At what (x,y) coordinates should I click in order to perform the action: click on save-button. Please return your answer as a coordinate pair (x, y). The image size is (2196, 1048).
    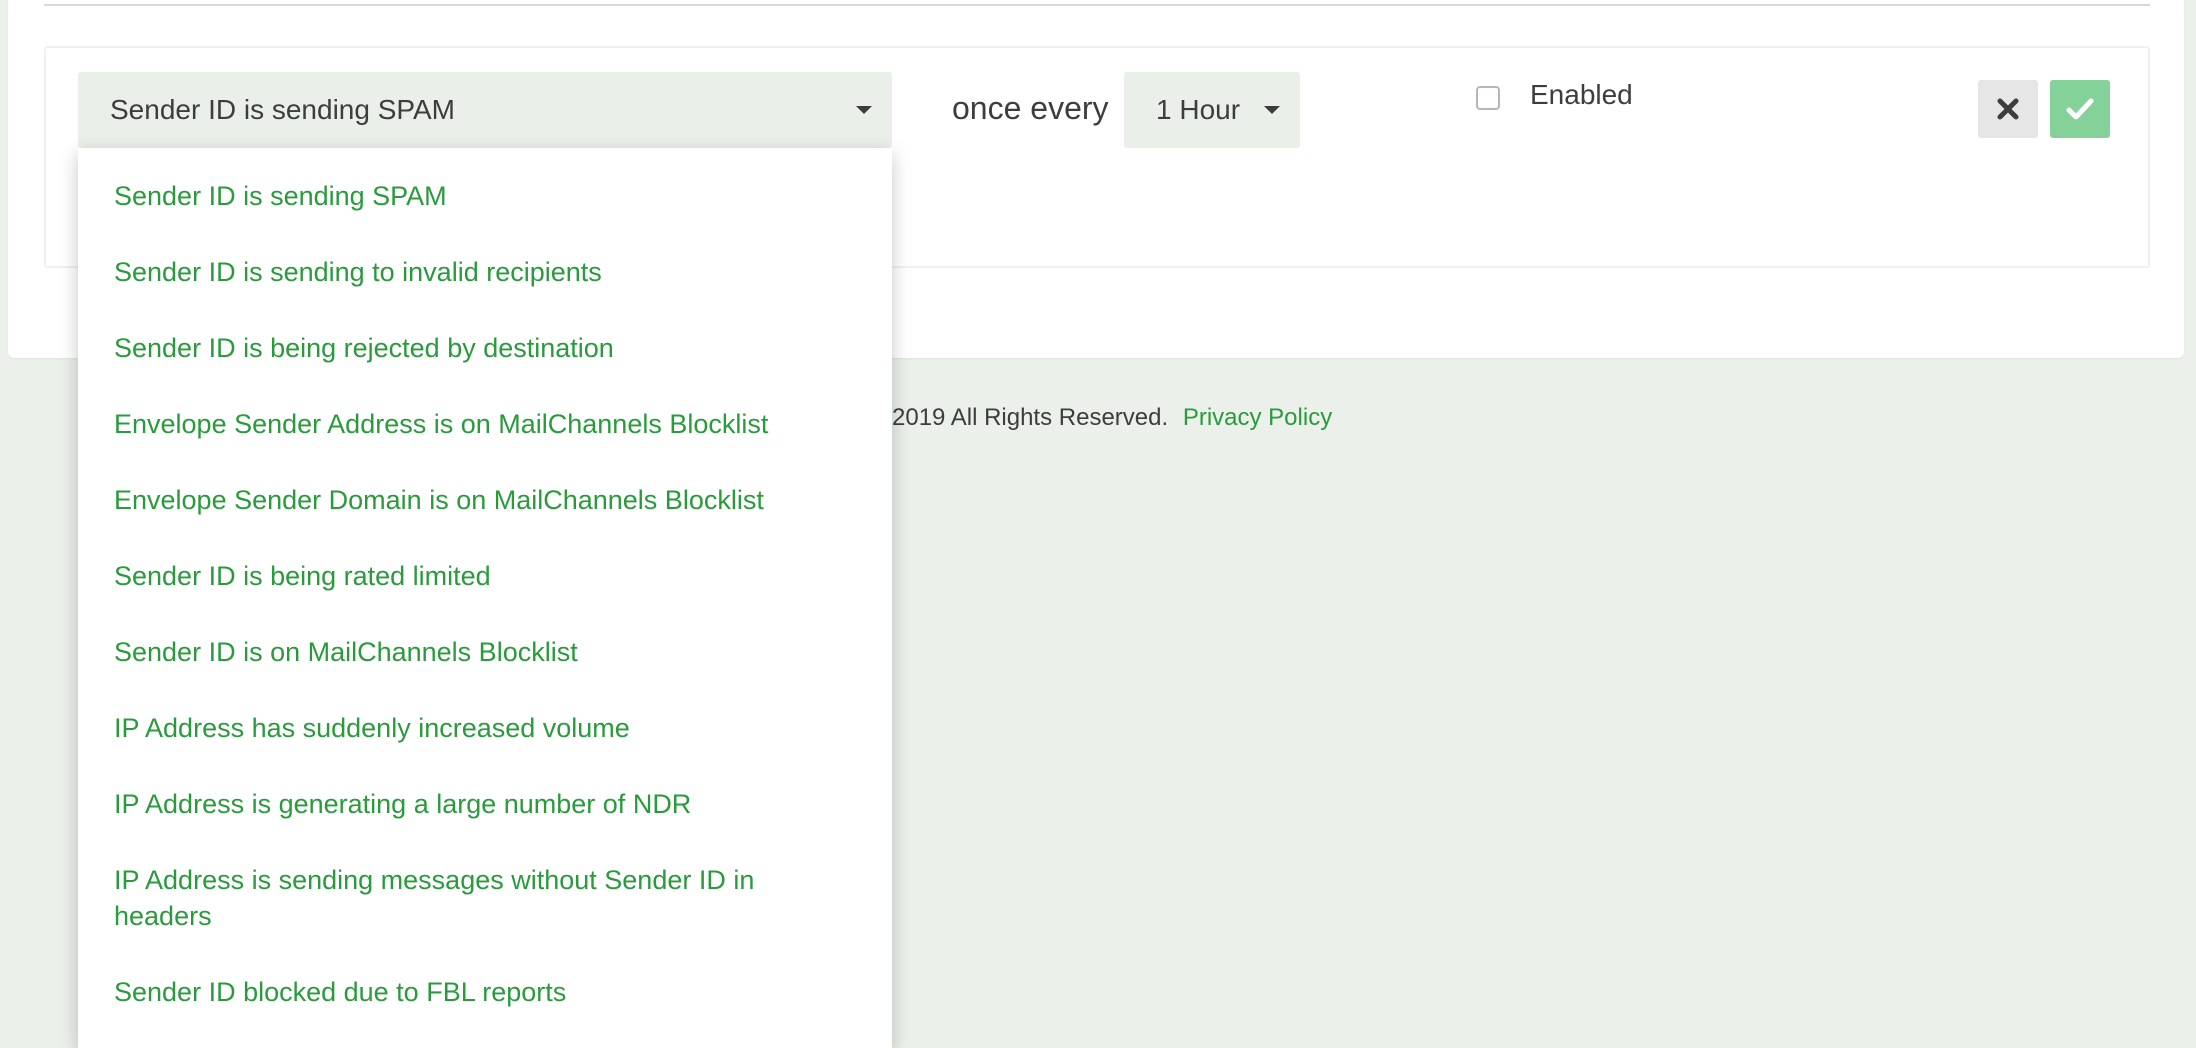
    Looking at the image, I should click on (2080, 109).